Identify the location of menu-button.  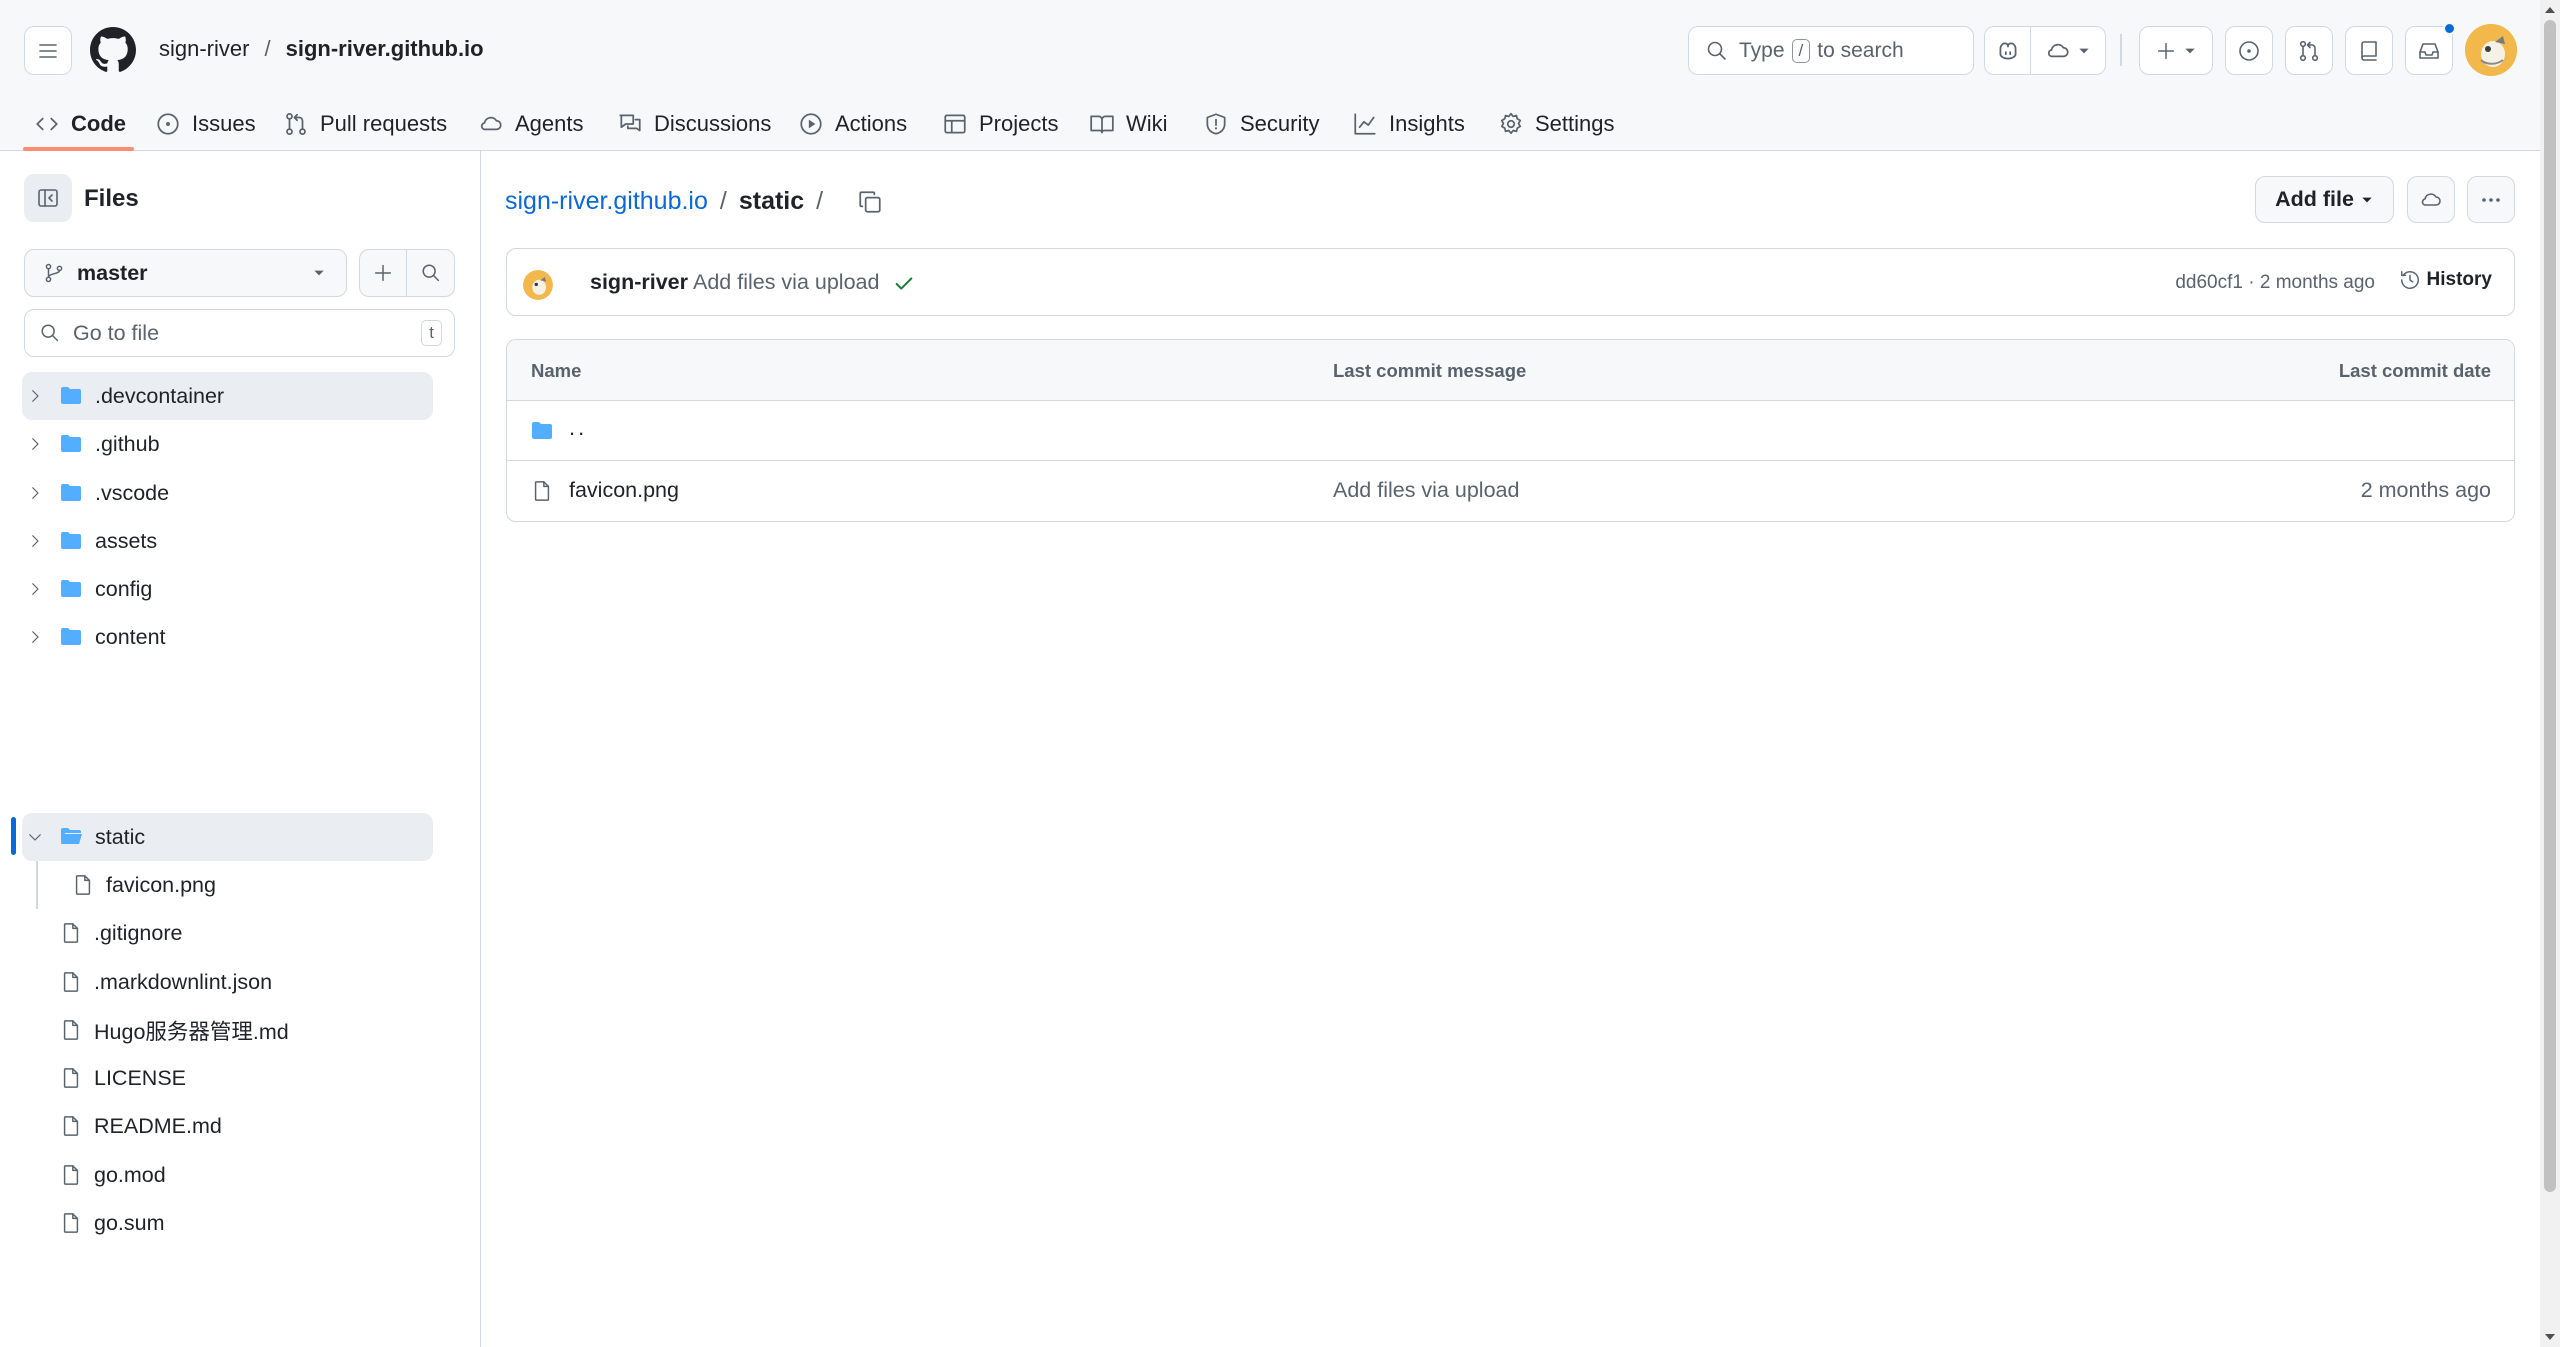
(48, 50).